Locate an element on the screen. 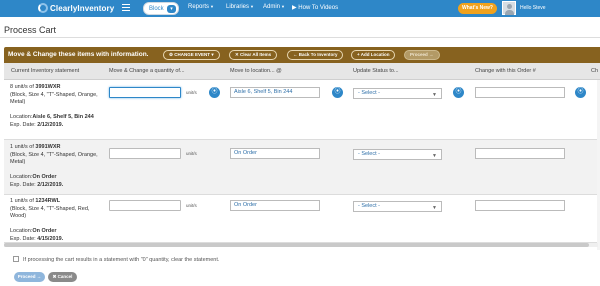  nav-reports-label: Reports is located at coordinates (199, 7).